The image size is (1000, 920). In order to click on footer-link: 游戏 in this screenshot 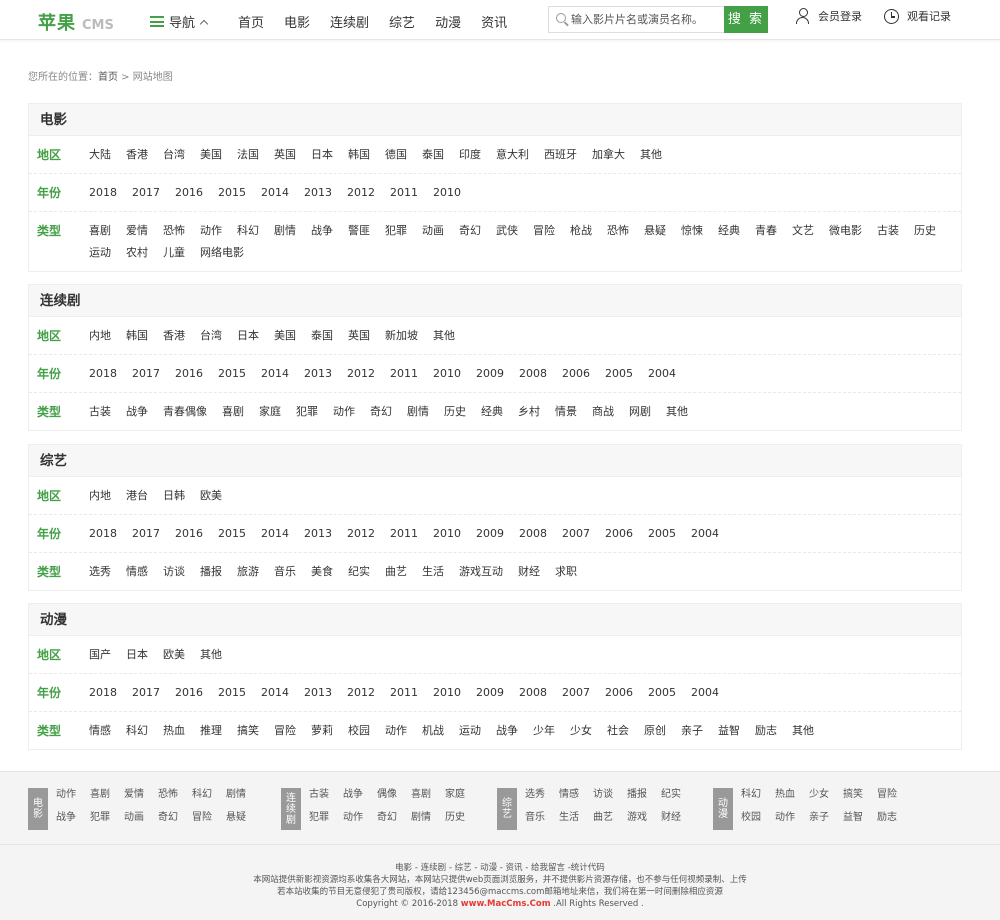, I will do `click(637, 821)`.